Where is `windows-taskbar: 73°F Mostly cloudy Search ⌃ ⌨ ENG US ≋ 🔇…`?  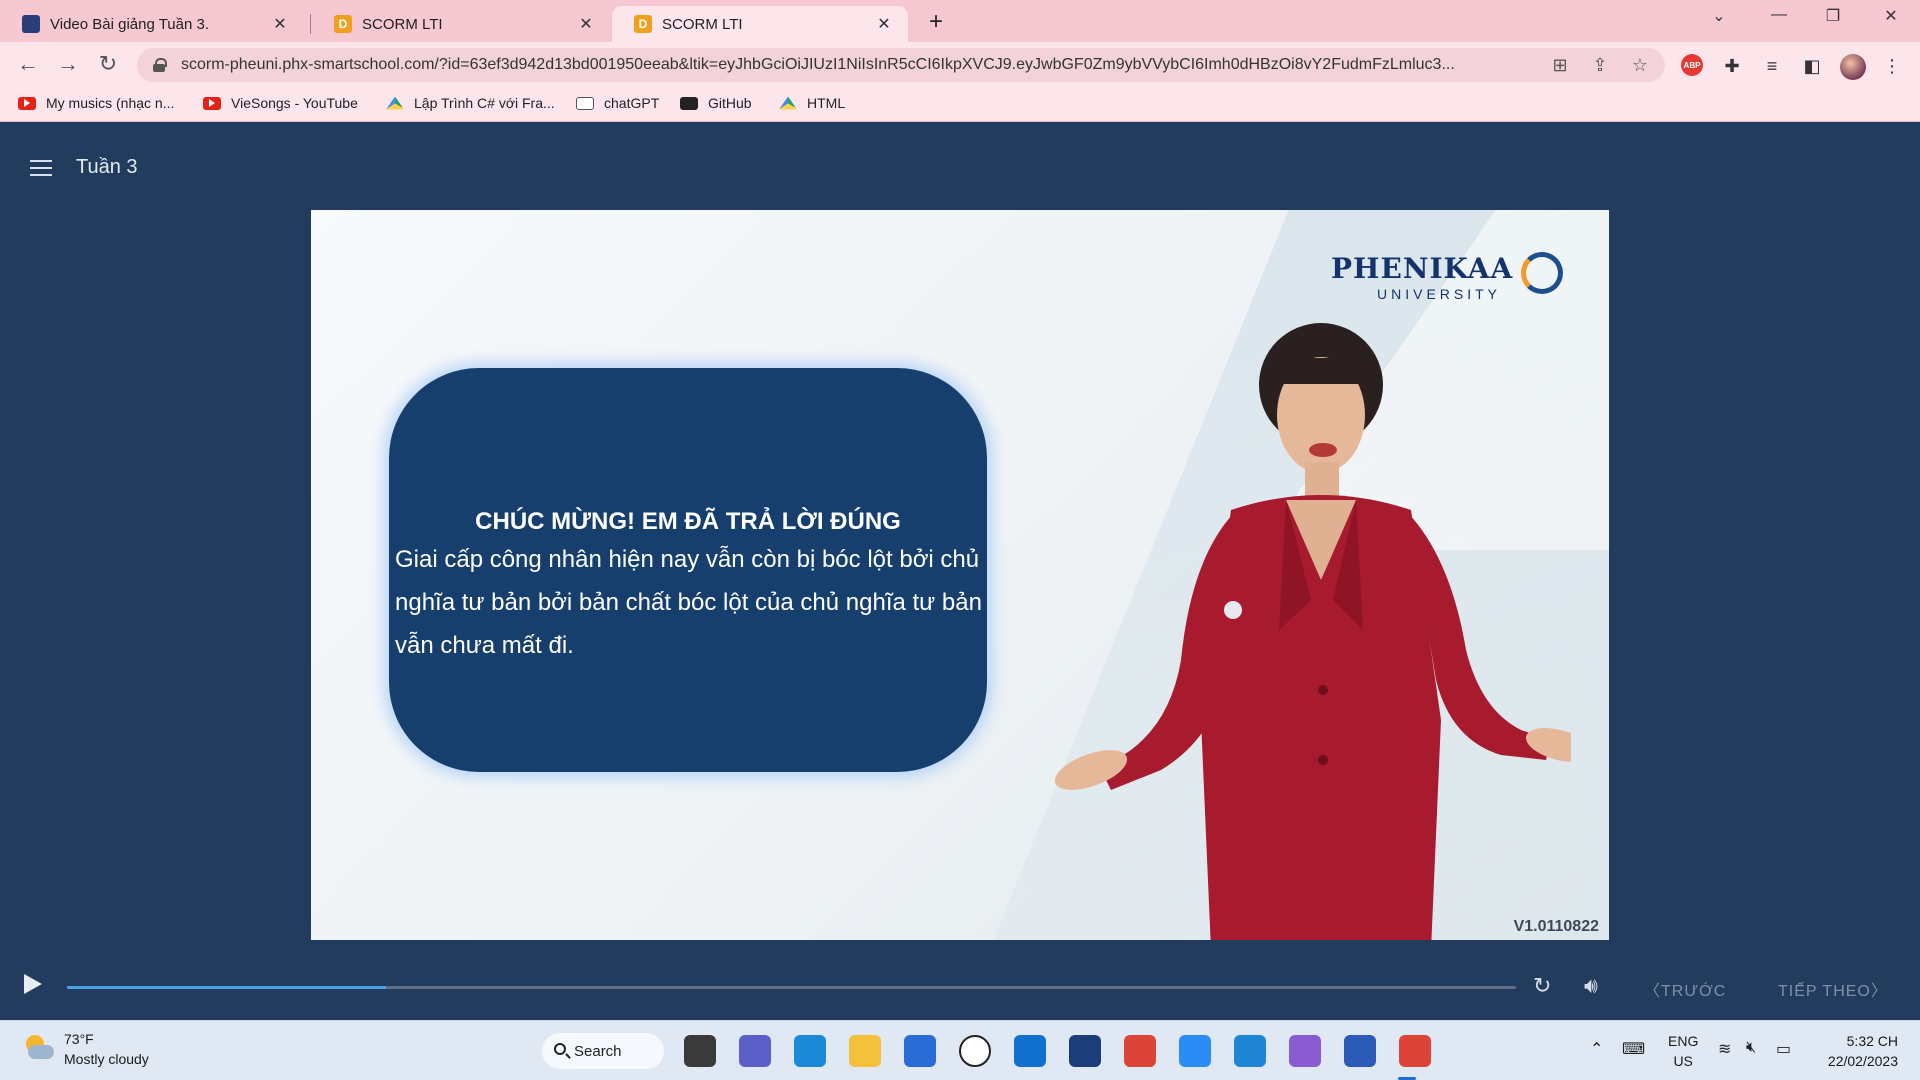
windows-taskbar: 73°F Mostly cloudy Search ⌃ ⌨ ENG US ≋ 🔇… is located at coordinates (960, 1050).